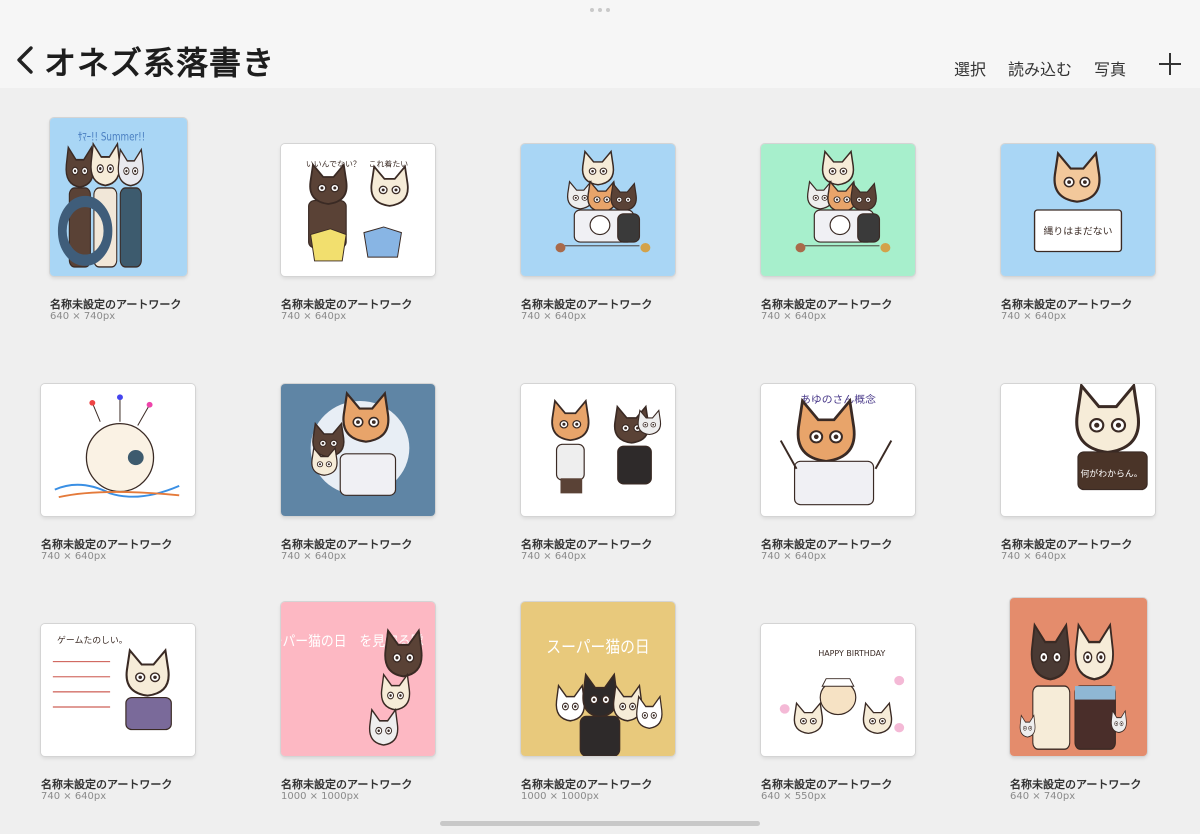 The width and height of the screenshot is (1200, 834). What do you see at coordinates (358, 679) in the screenshot?
I see `cat-day-art-icon: スーパー猫の日 を見守る隊` at bounding box center [358, 679].